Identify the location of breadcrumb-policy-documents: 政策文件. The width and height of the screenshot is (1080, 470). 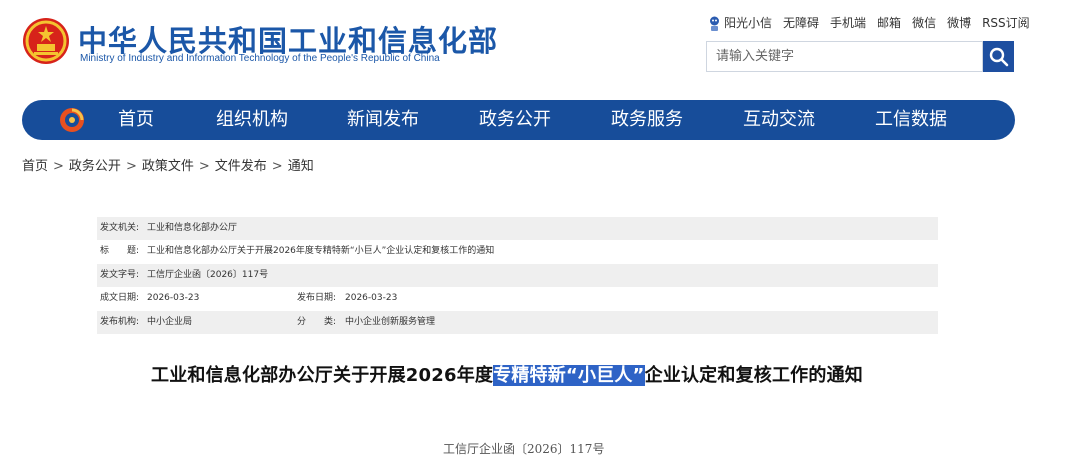
(168, 166).